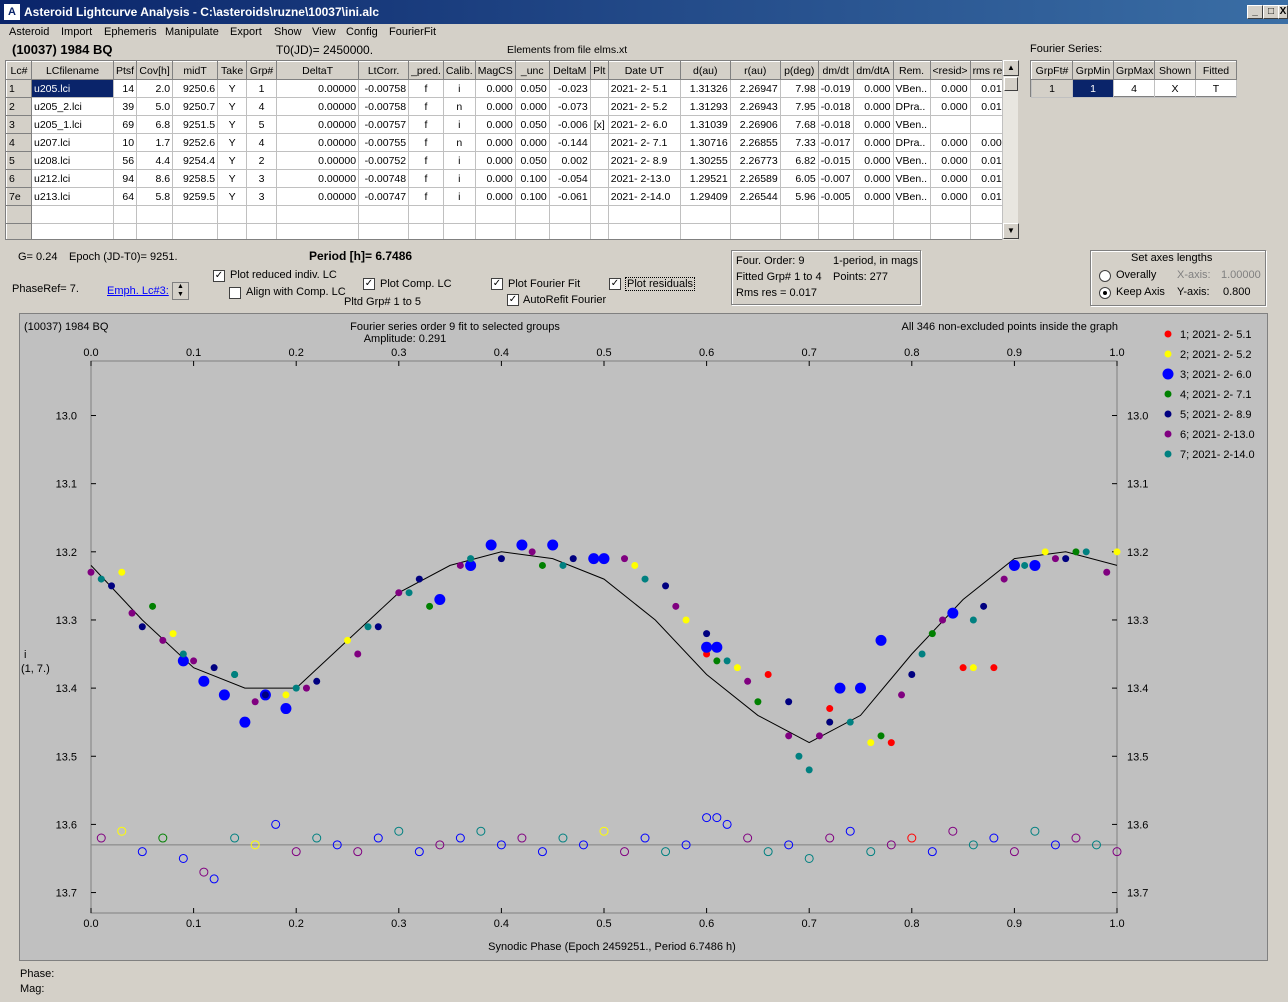 The image size is (1288, 1002). Describe the element at coordinates (835, 178) in the screenshot. I see `table-cell: -0.007` at that location.